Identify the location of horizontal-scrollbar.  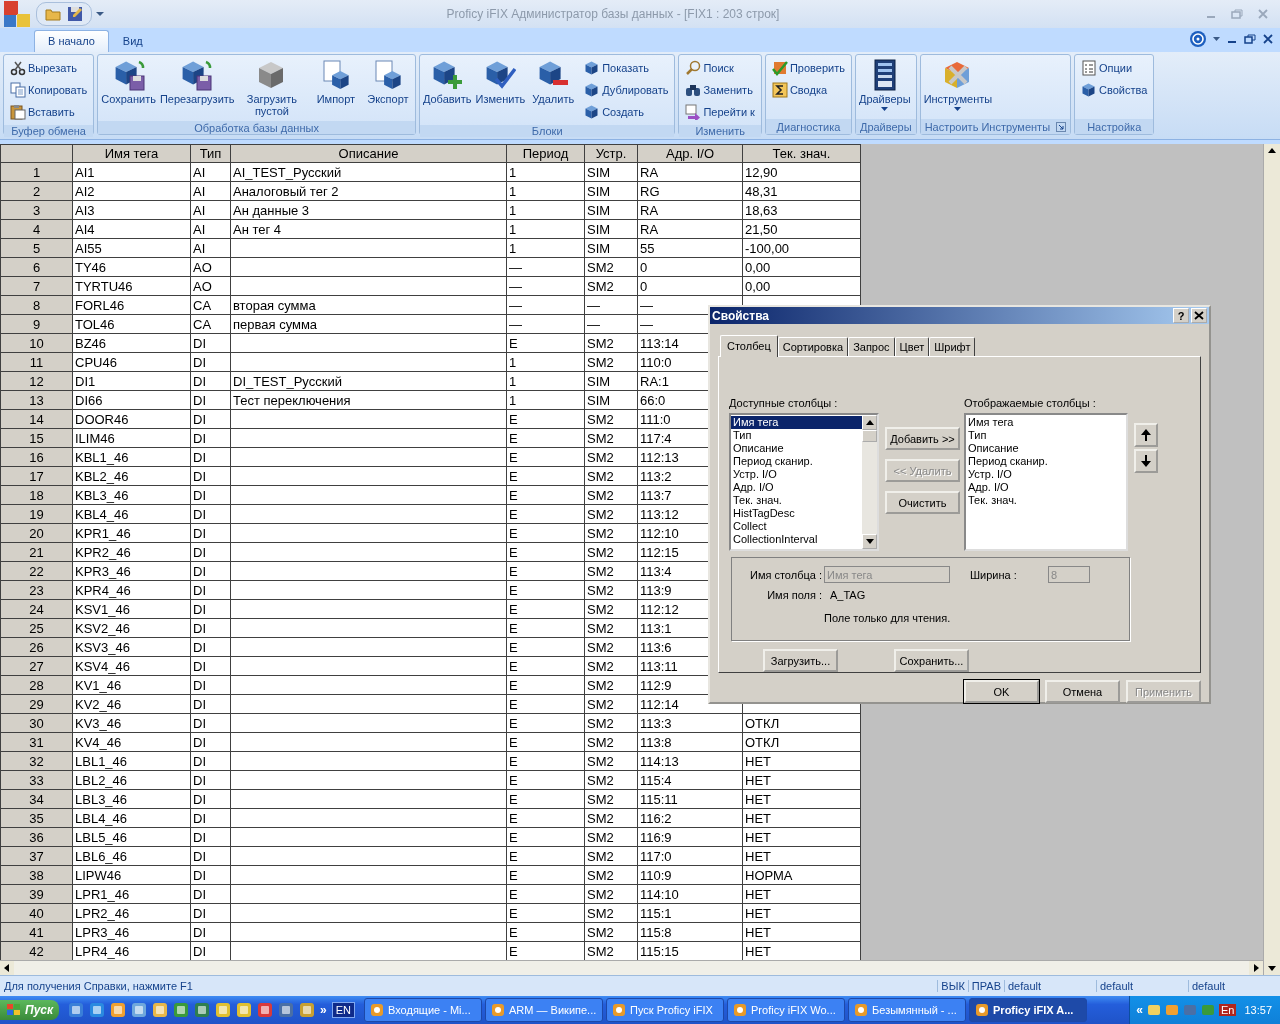
(631, 967).